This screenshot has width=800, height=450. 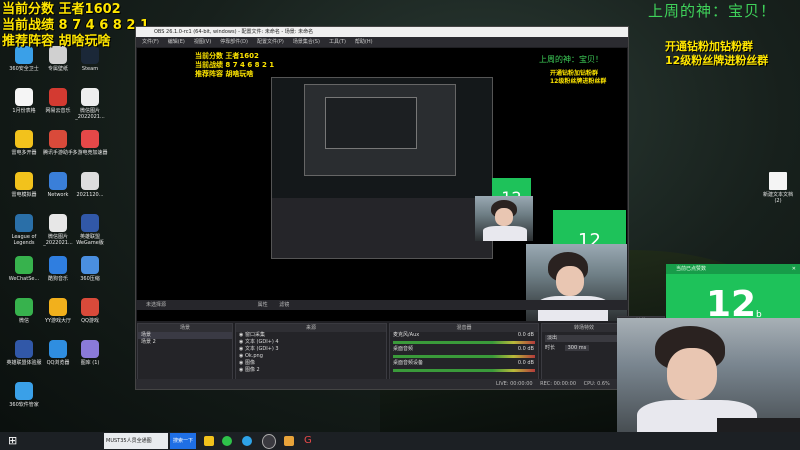 I want to click on obs-statusbar: LIVE: 00:00:00 REC: 00:00:00 CPU: 0.6%, so click(x=382, y=384).